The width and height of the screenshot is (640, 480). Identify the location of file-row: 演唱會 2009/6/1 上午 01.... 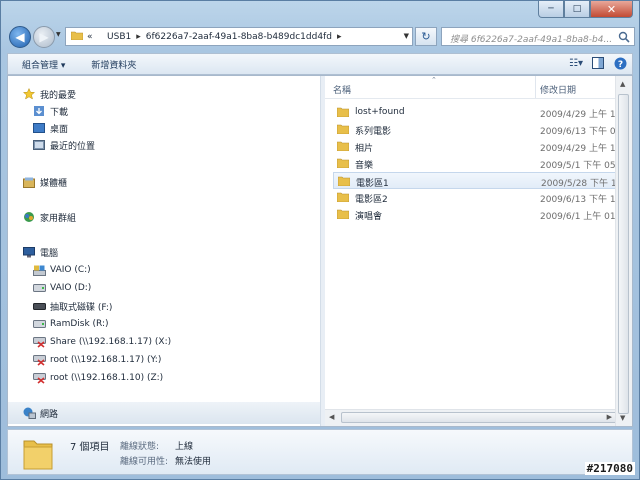
(478, 214).